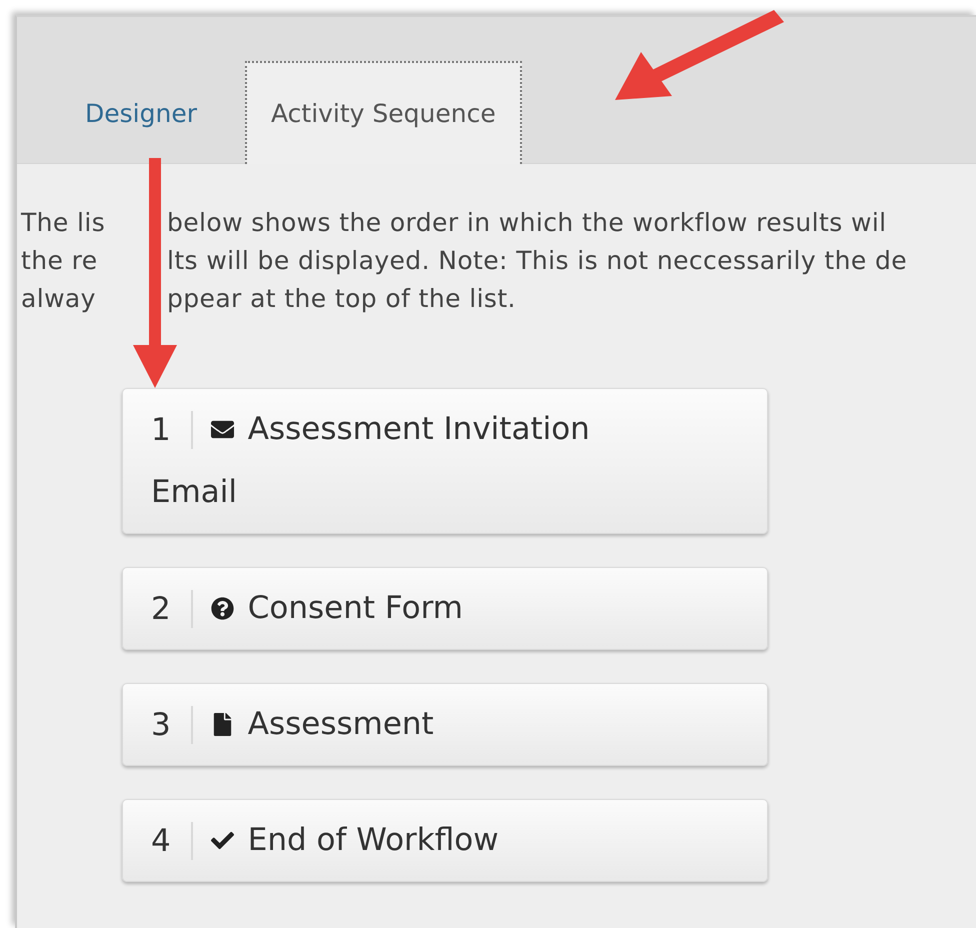 Image resolution: width=976 pixels, height=928 pixels. Describe the element at coordinates (222, 608) in the screenshot. I see `question-icon` at that location.